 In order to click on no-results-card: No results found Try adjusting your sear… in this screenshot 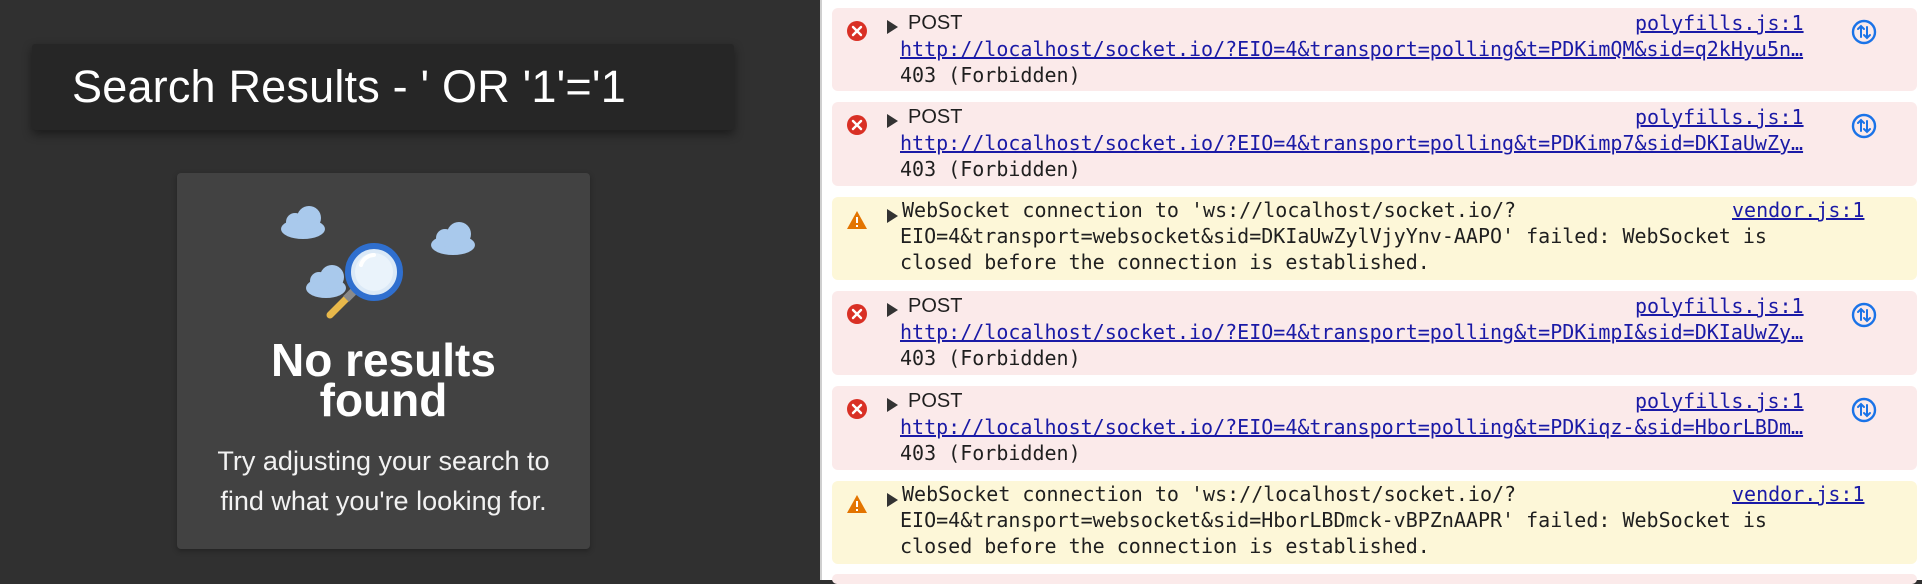, I will do `click(383, 361)`.